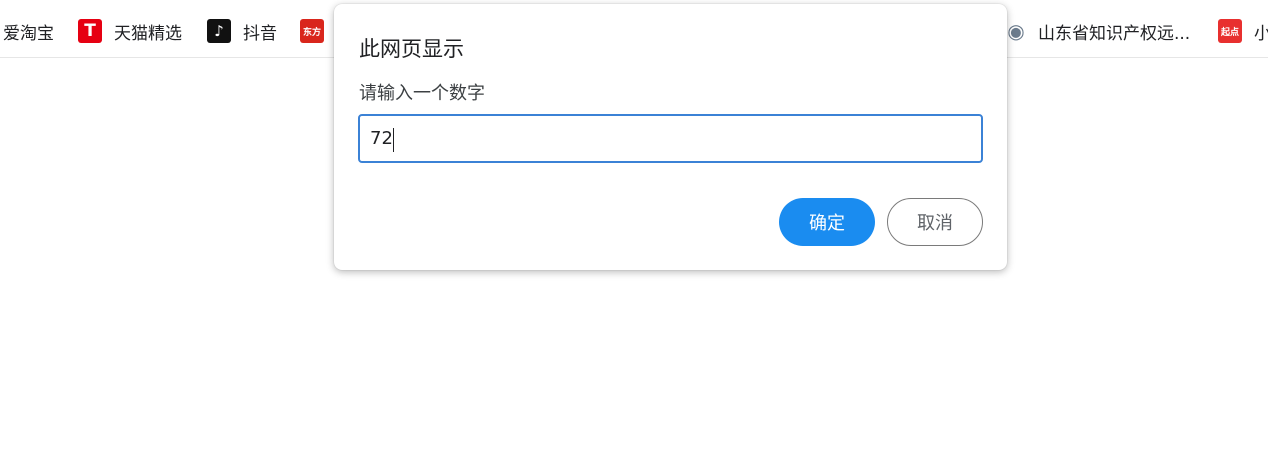 Image resolution: width=1268 pixels, height=451 pixels. What do you see at coordinates (1016, 31) in the screenshot?
I see `emblem-icon: ◉` at bounding box center [1016, 31].